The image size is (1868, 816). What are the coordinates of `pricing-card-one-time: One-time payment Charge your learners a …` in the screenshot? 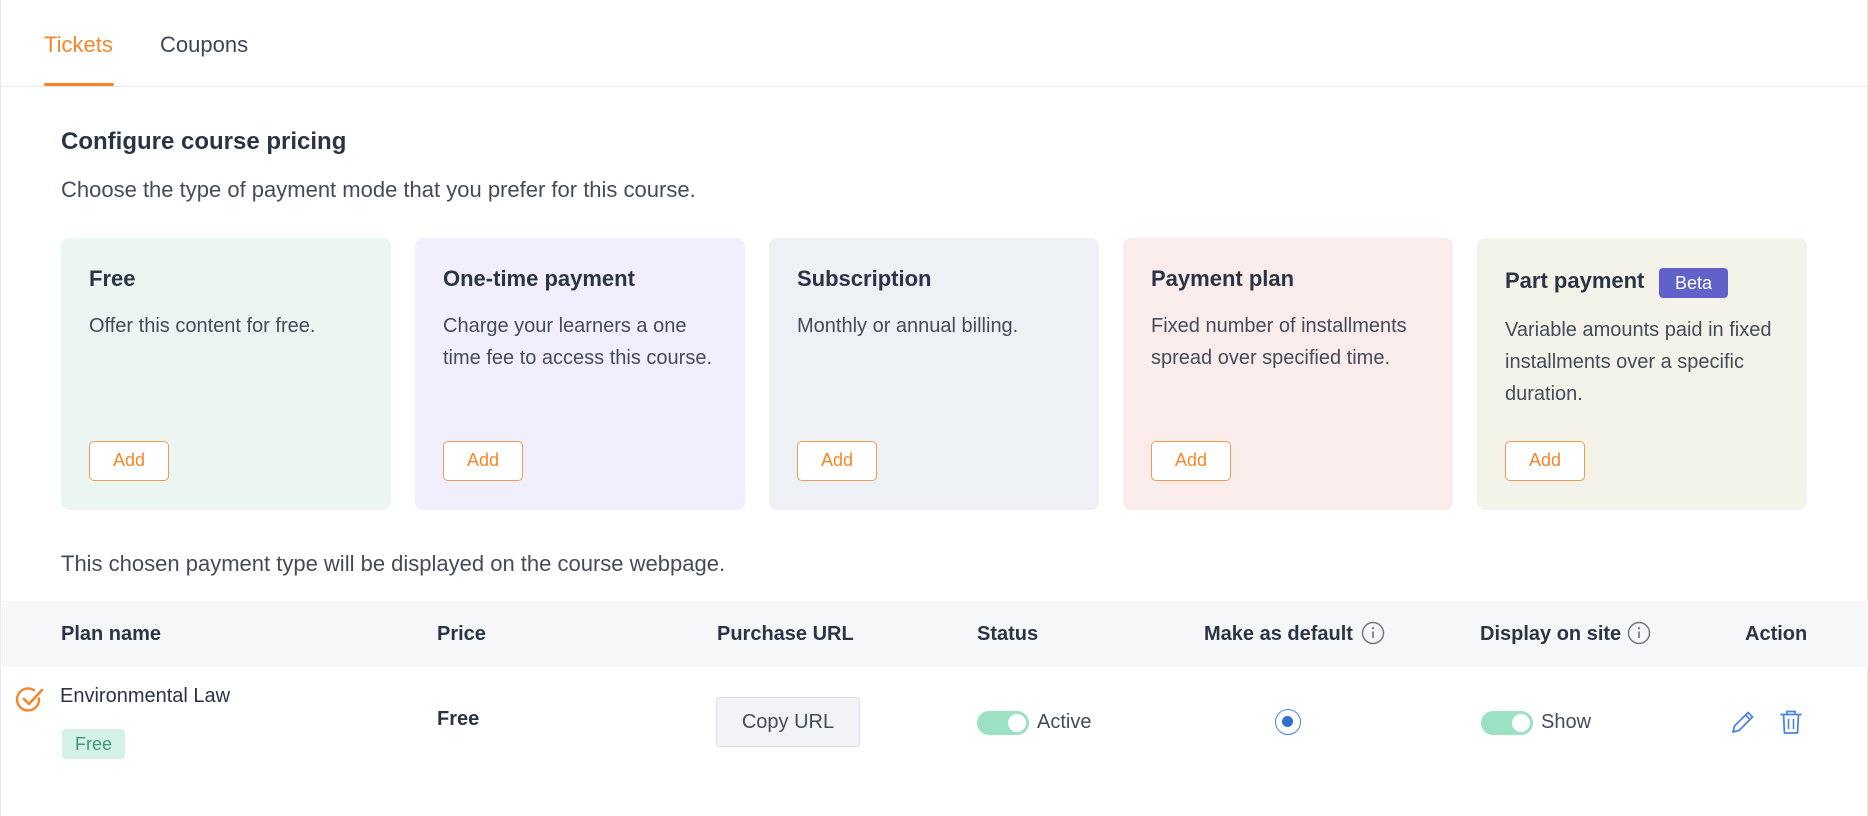 It's located at (580, 374).